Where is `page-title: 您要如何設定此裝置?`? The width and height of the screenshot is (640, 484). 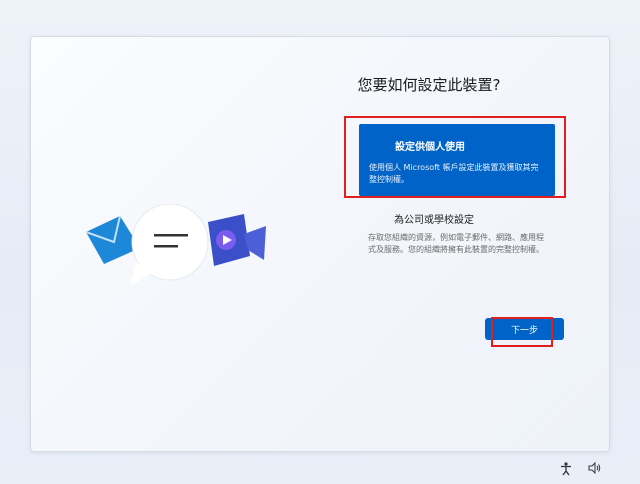
page-title: 您要如何設定此裝置? is located at coordinates (429, 85).